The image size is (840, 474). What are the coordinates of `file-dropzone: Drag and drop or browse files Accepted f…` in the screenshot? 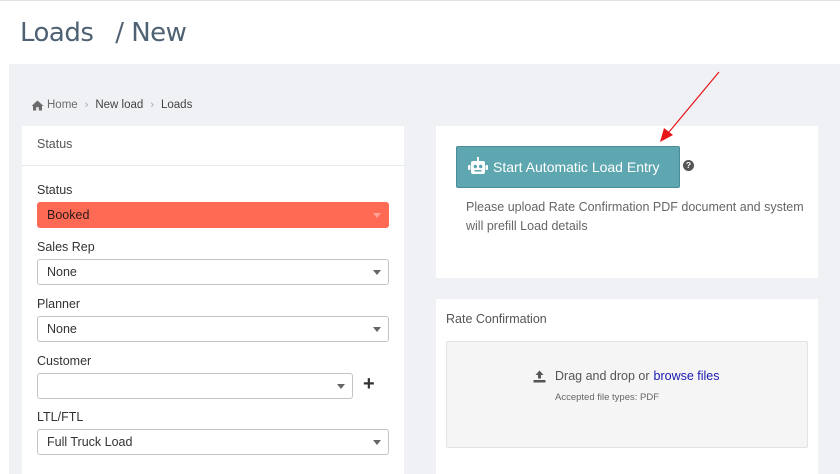 It's located at (627, 394).